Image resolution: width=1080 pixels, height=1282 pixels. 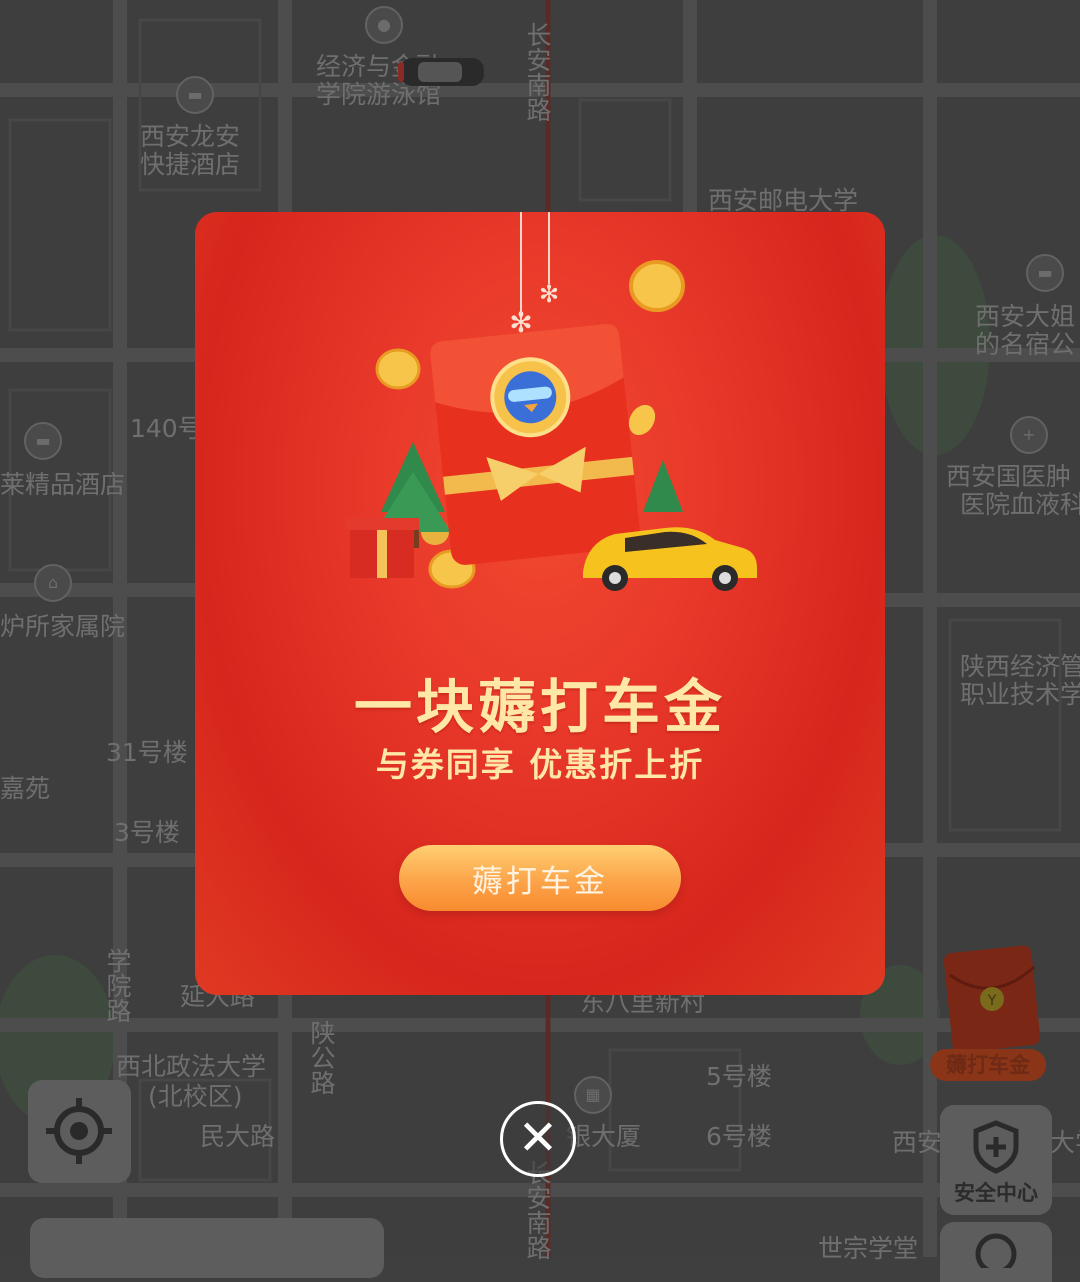 What do you see at coordinates (190, 164) in the screenshot?
I see `map-label: 快捷酒店` at bounding box center [190, 164].